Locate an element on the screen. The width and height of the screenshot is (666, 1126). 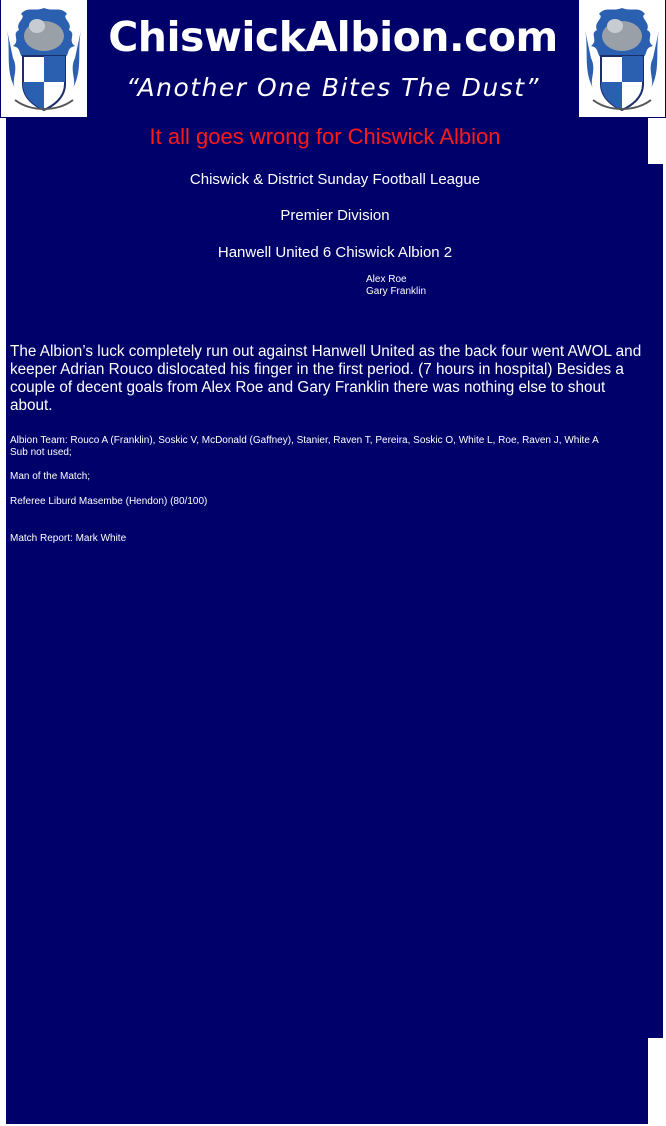
site-title: ChiswickAlbion.com is located at coordinates (333, 37).